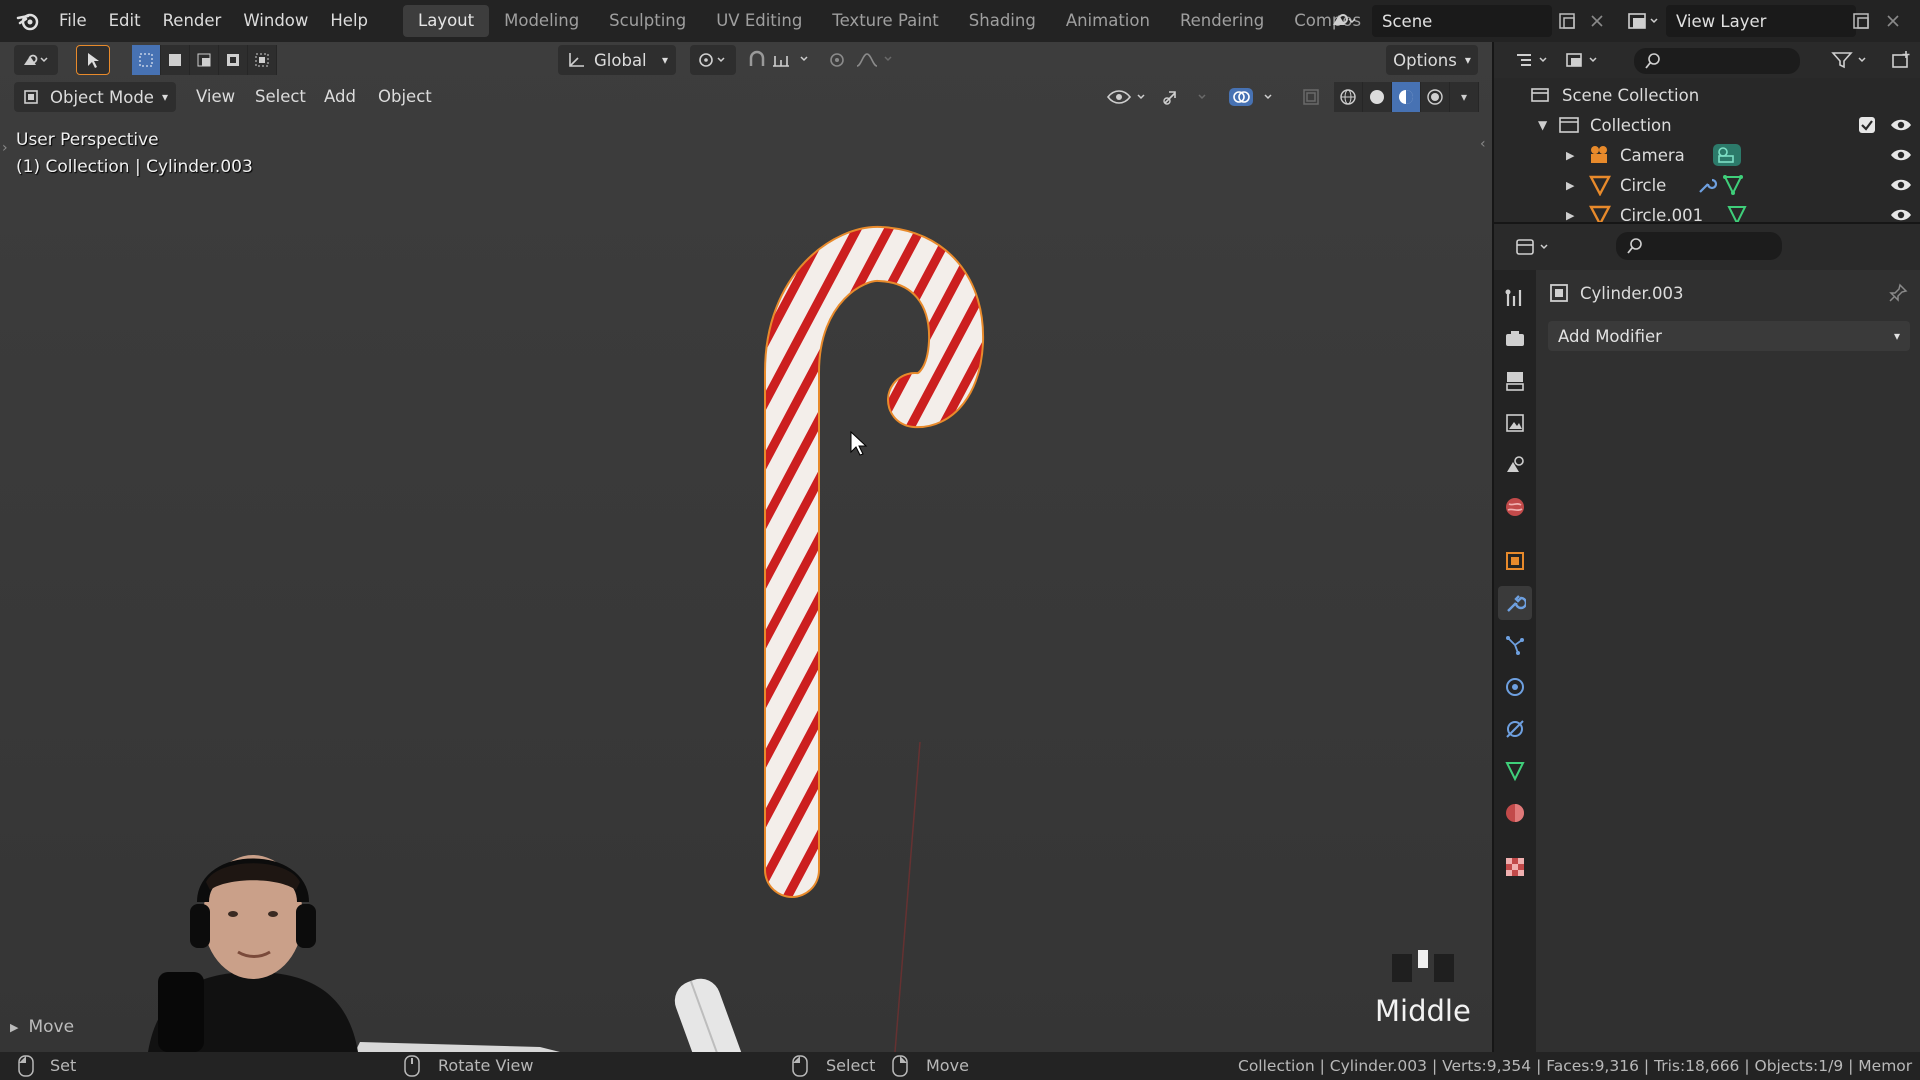 The width and height of the screenshot is (1920, 1080). Describe the element at coordinates (1515, 687) in the screenshot. I see `physics-tab-icon` at that location.